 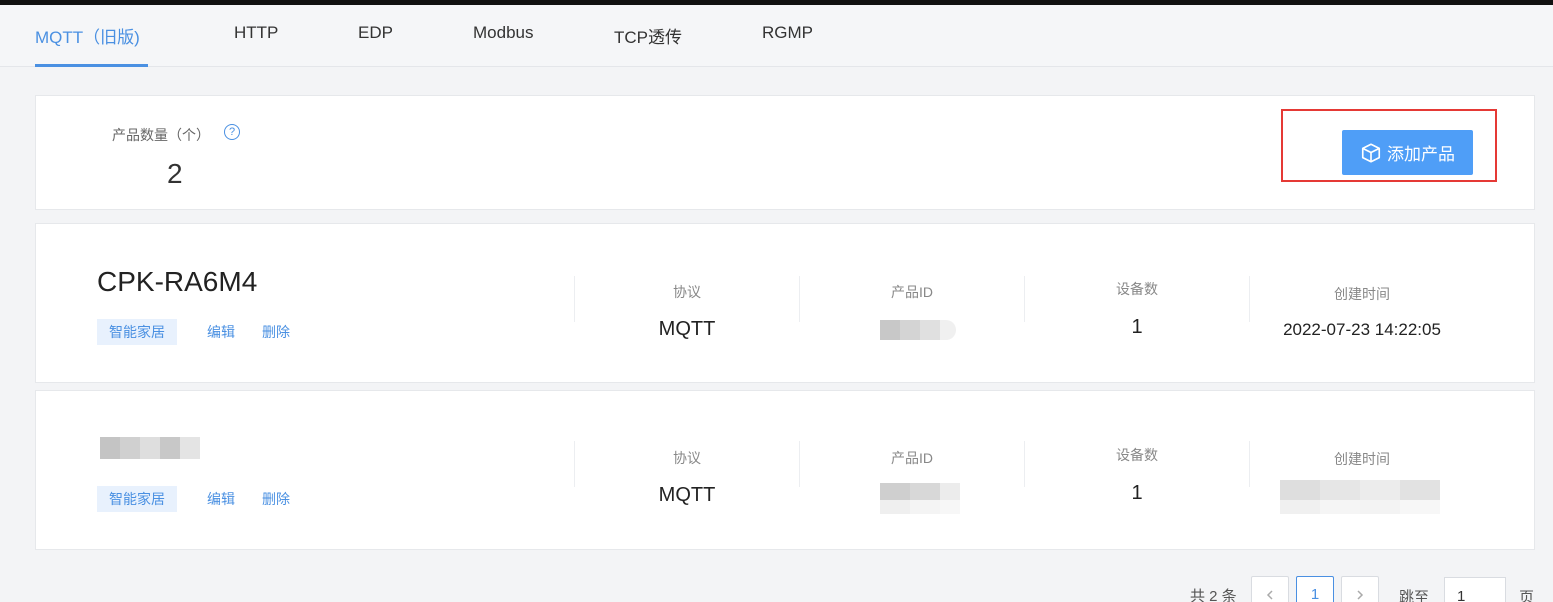 I want to click on pagination-total: 共 2 条, so click(x=1213, y=595).